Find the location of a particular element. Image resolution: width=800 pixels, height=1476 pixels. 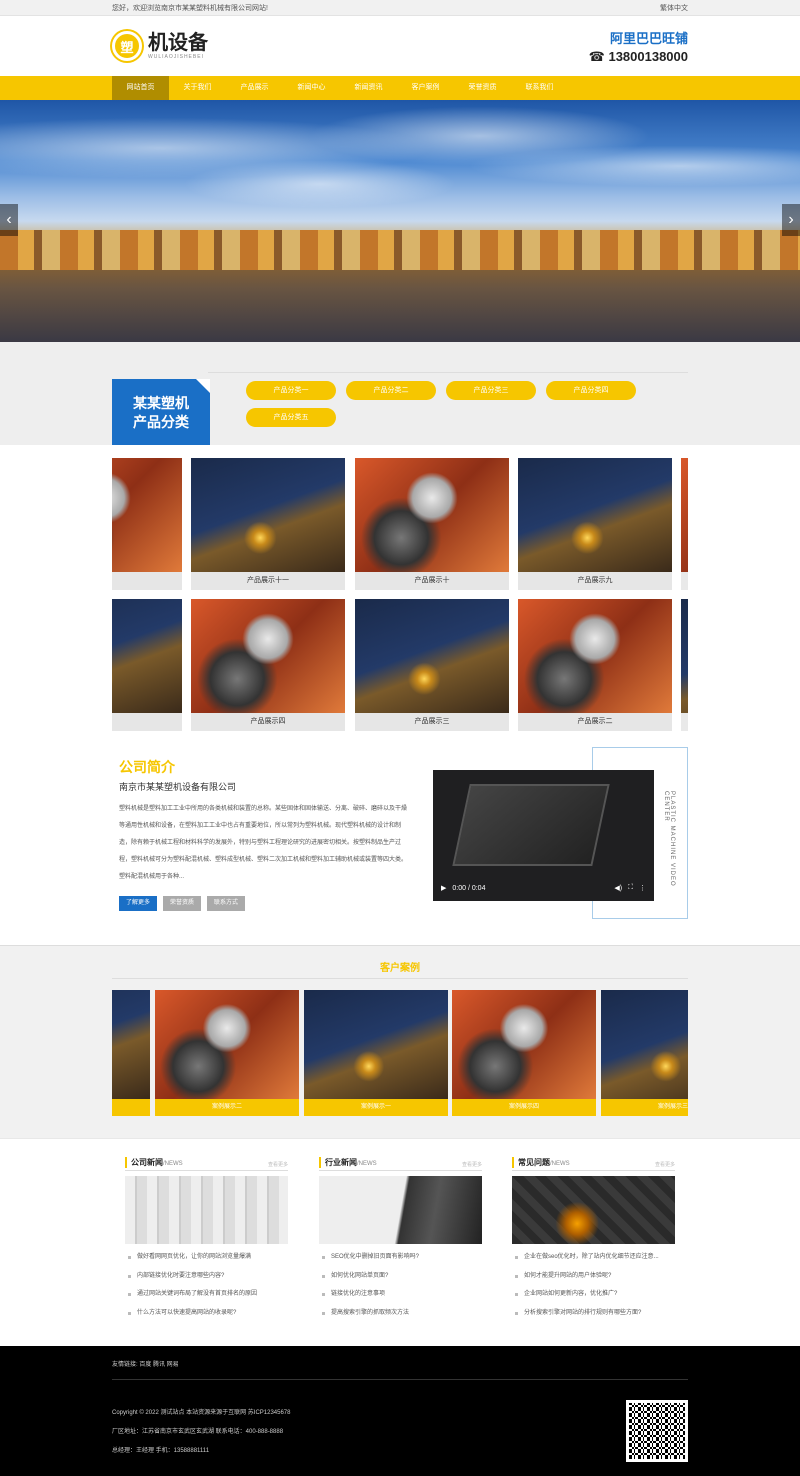

more-icon: ⋮ is located at coordinates (642, 888).